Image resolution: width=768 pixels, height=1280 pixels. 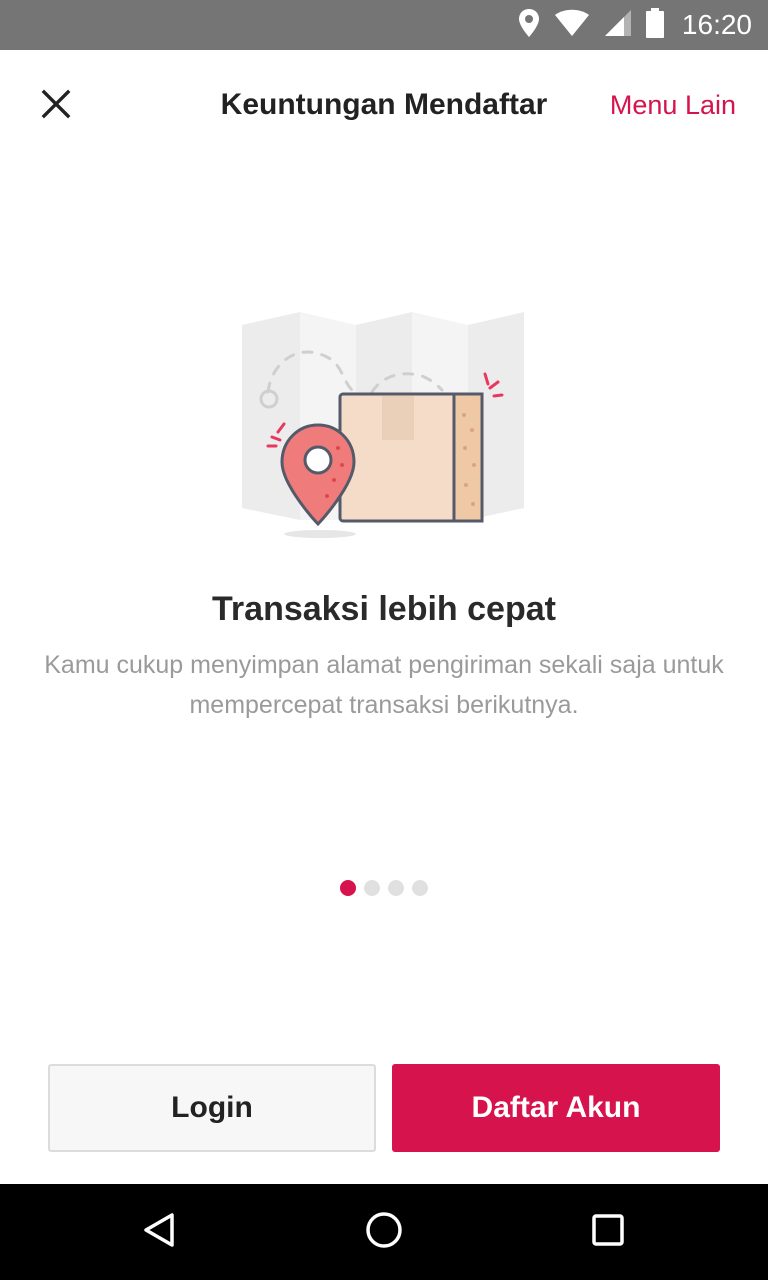 I want to click on more-menu-link: Menu Lain, so click(x=673, y=105).